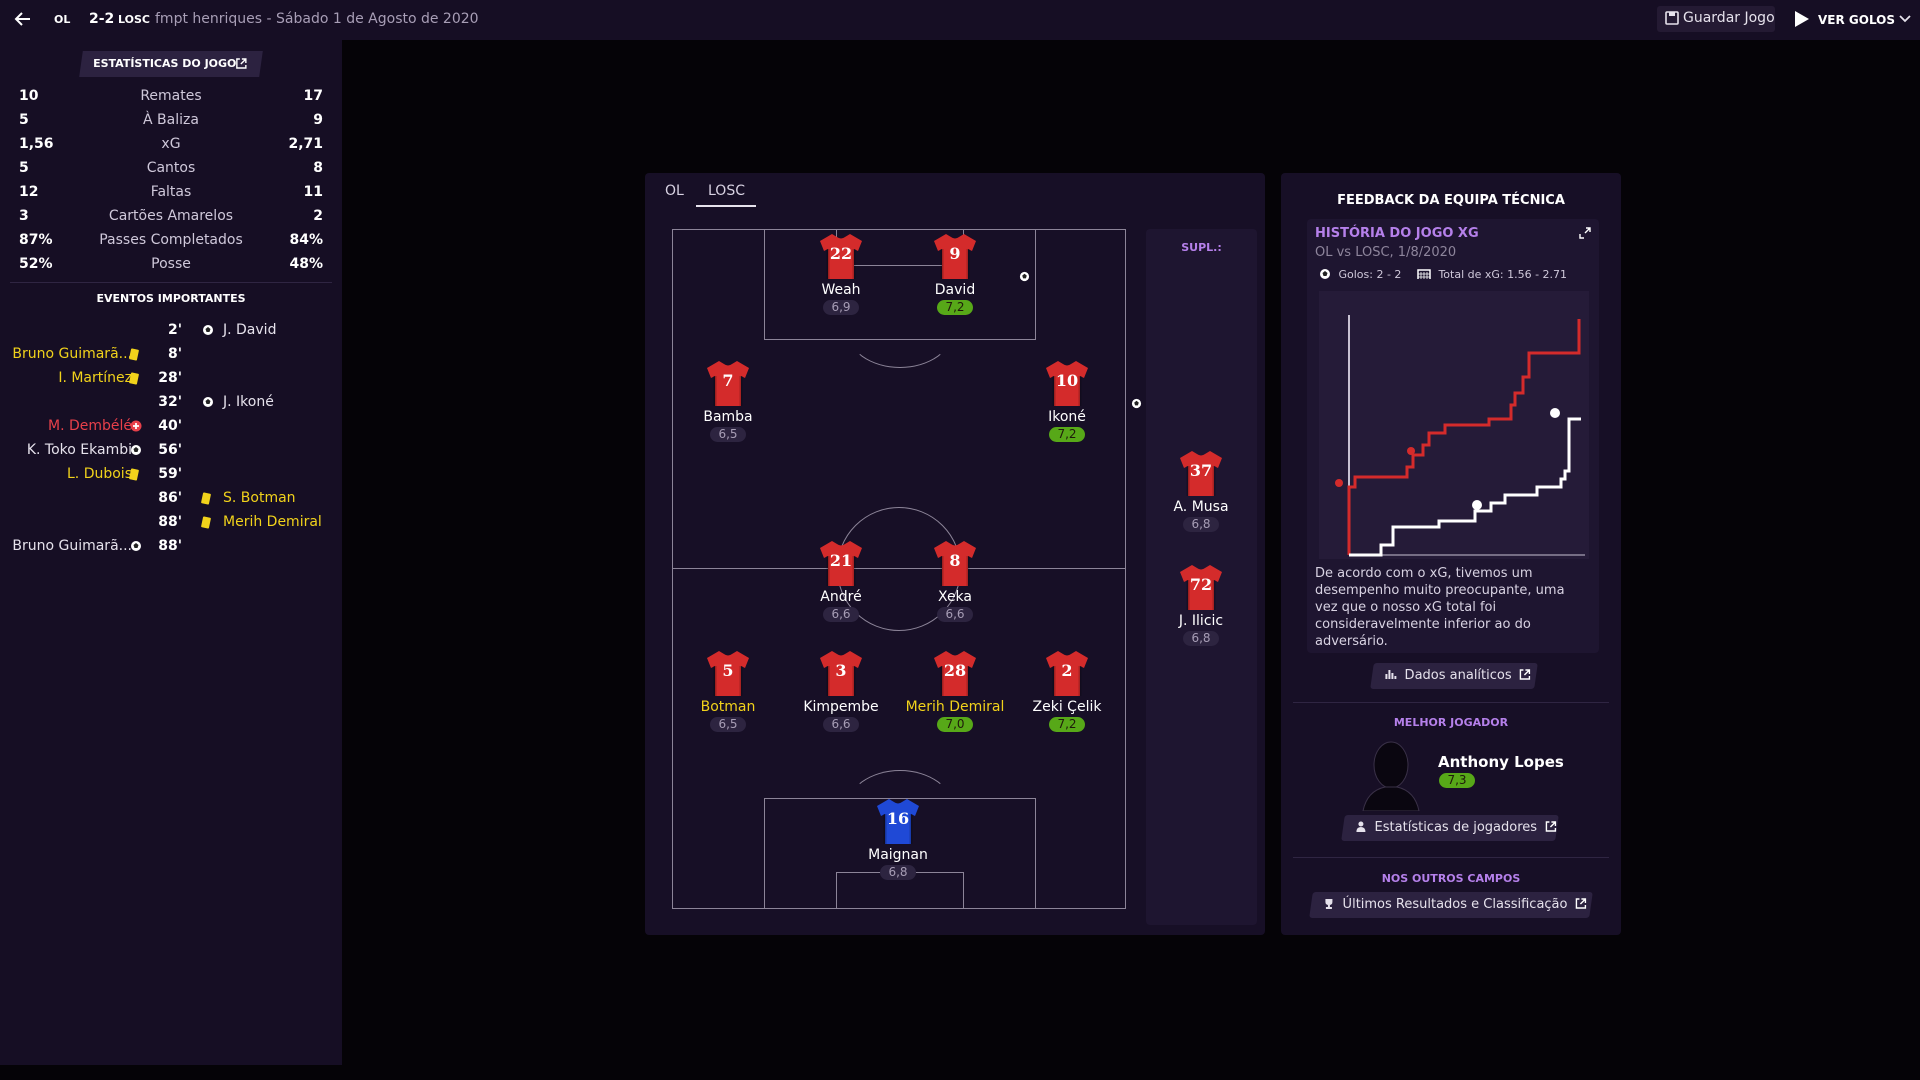 This screenshot has width=1920, height=1080. Describe the element at coordinates (249, 330) in the screenshot. I see `event-player-away: J. David` at that location.